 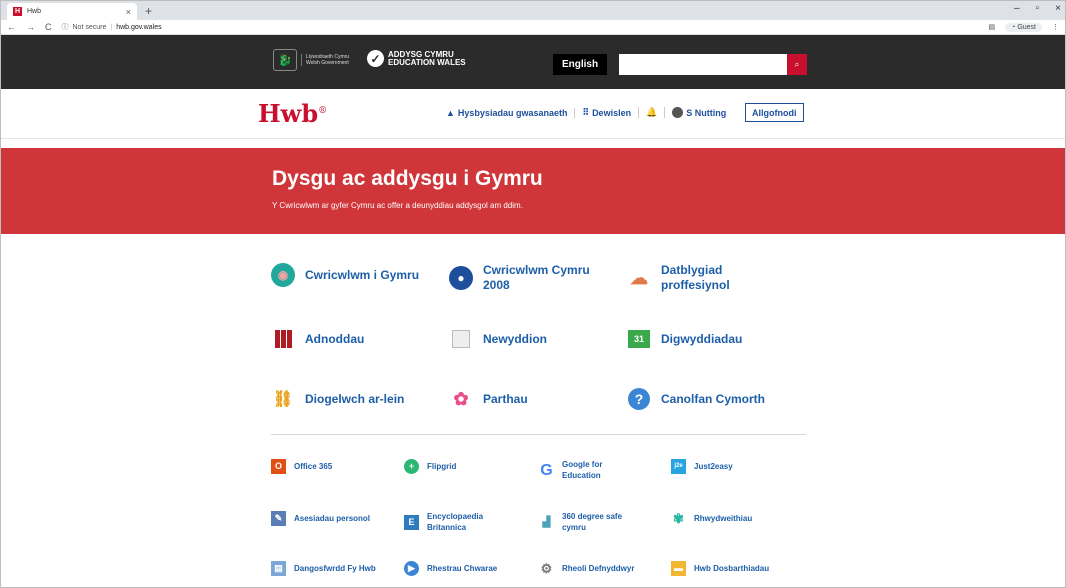 What do you see at coordinates (278, 568) in the screenshot?
I see `dashboard-icon: ▤` at bounding box center [278, 568].